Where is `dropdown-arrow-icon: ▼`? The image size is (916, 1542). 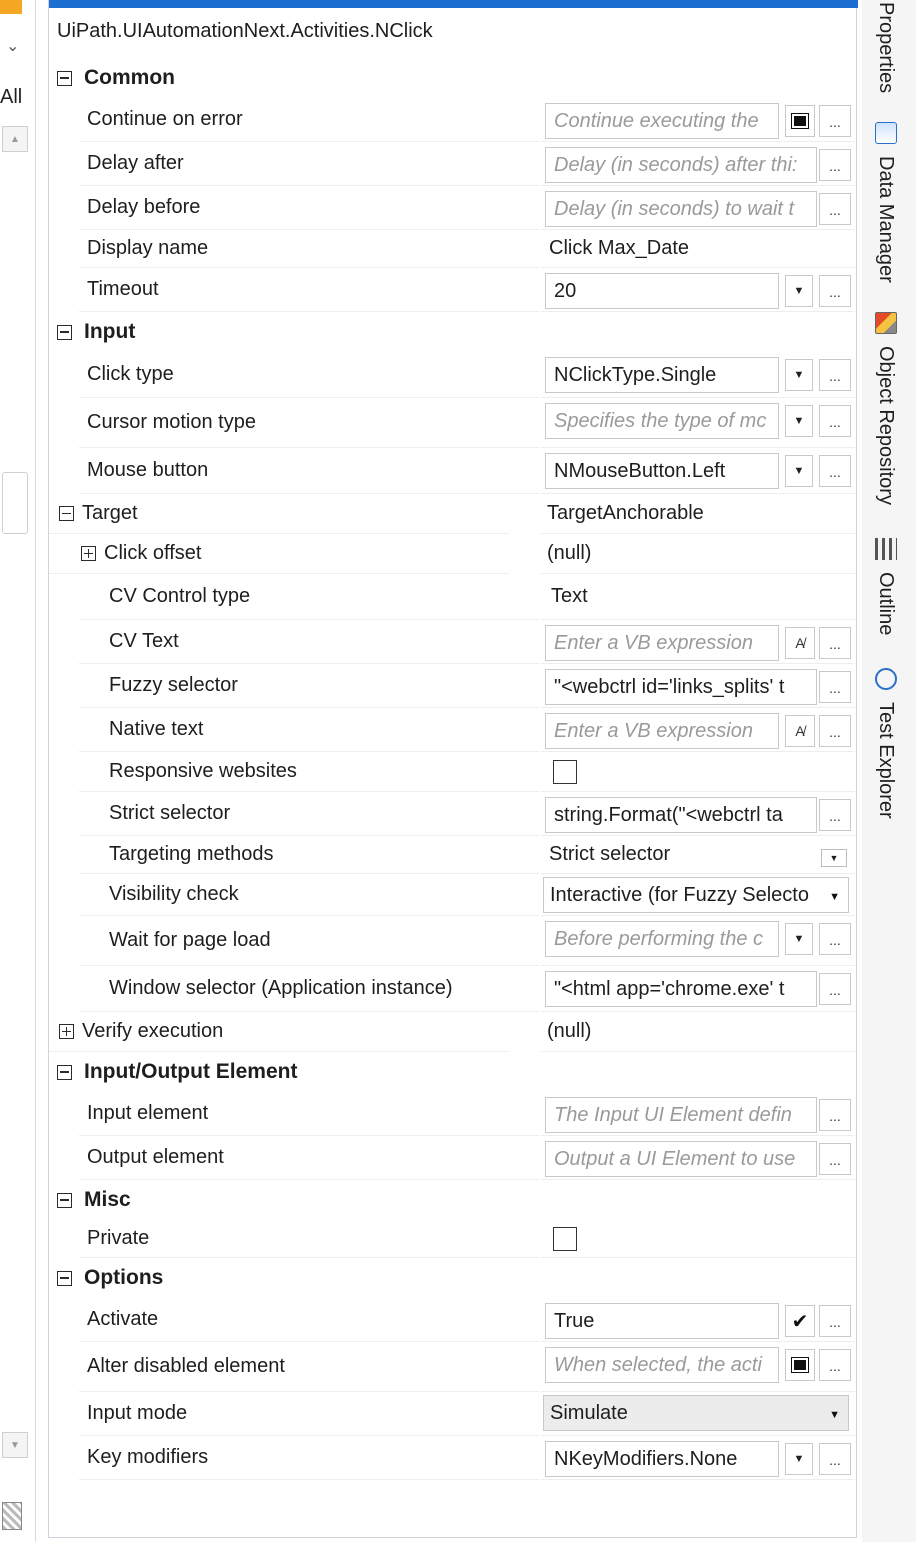 dropdown-arrow-icon: ▼ is located at coordinates (834, 1415).